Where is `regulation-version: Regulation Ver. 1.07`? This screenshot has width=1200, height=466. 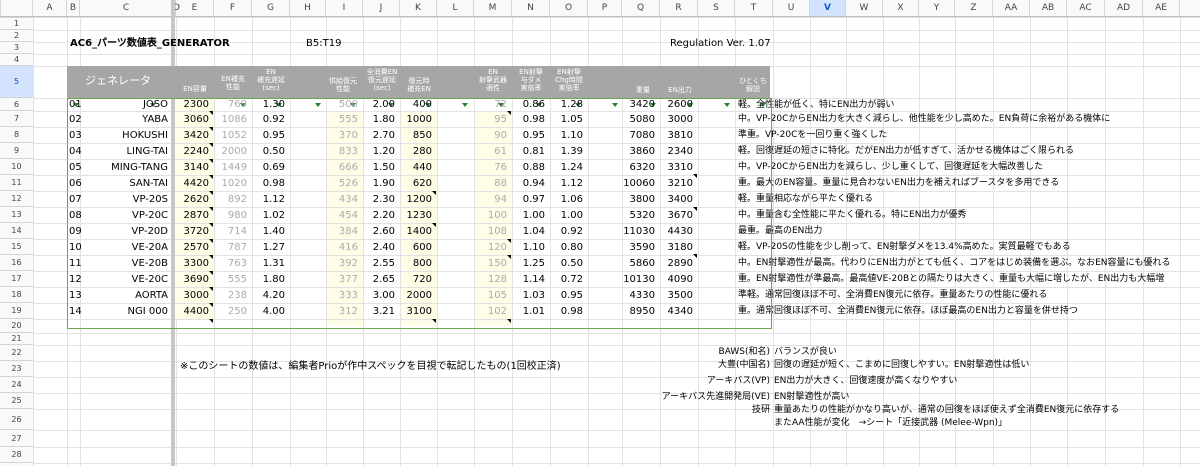 regulation-version: Regulation Ver. 1.07 is located at coordinates (720, 43).